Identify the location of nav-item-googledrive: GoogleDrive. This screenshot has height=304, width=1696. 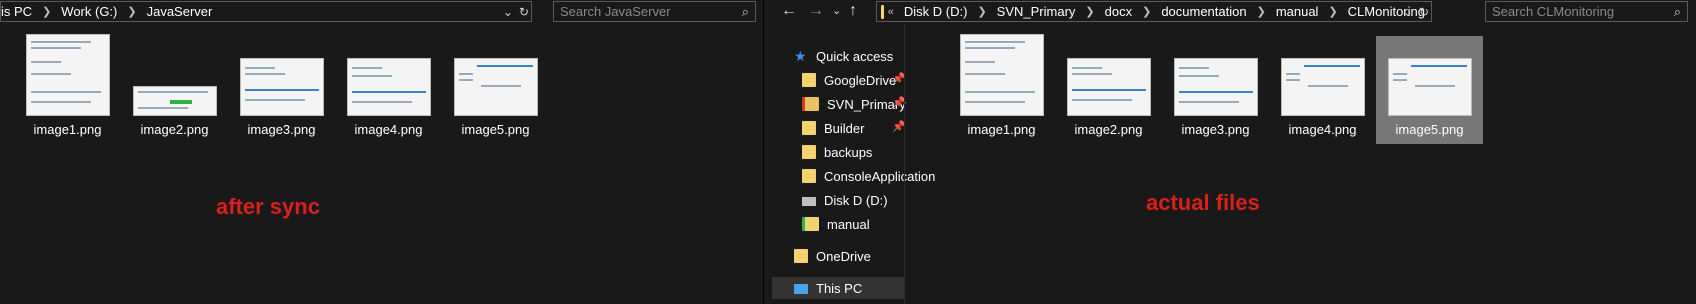
(849, 80).